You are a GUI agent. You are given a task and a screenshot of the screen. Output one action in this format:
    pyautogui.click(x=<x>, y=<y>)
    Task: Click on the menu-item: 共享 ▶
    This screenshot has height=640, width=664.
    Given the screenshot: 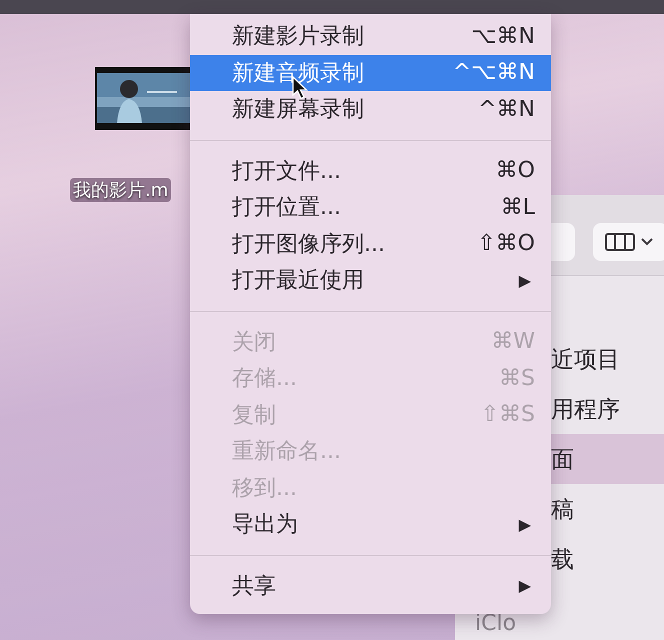 What is the action you would take?
    pyautogui.click(x=370, y=586)
    